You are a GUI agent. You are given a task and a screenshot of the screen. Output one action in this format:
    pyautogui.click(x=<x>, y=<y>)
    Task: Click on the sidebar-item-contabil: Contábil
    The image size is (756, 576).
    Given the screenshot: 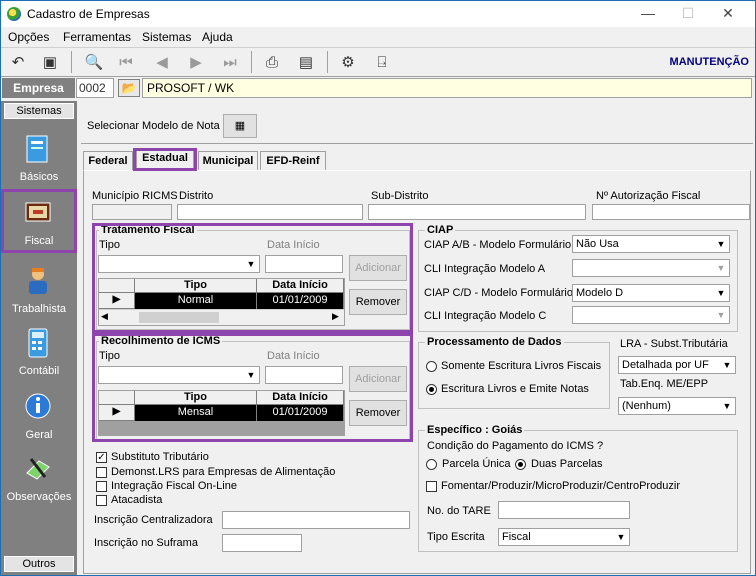 What is the action you would take?
    pyautogui.click(x=39, y=358)
    